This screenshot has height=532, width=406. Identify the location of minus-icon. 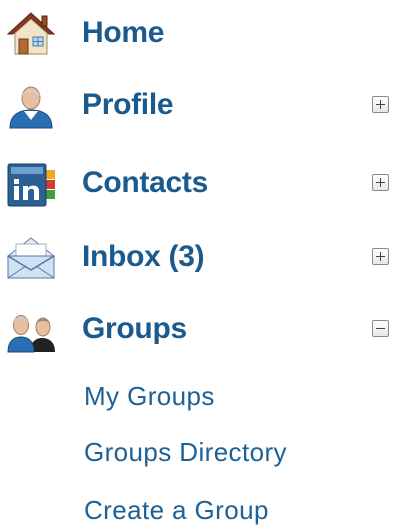
(380, 328).